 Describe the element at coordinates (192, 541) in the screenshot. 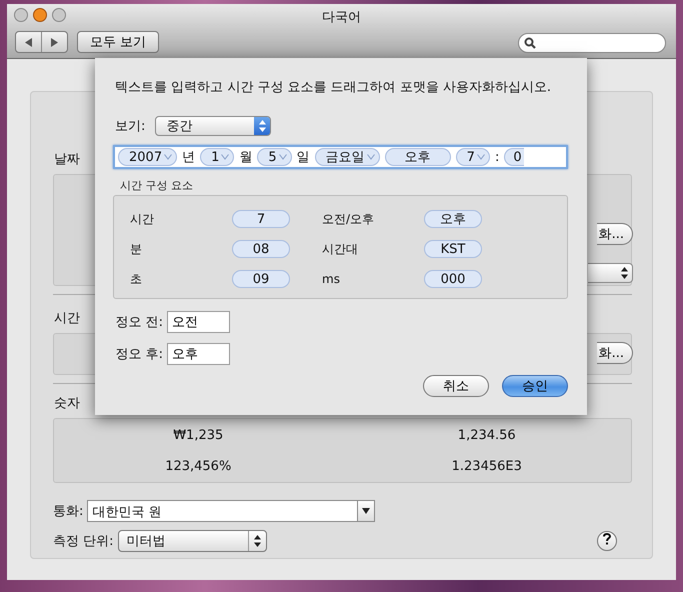

I see `measurement-popup: 미터법` at that location.